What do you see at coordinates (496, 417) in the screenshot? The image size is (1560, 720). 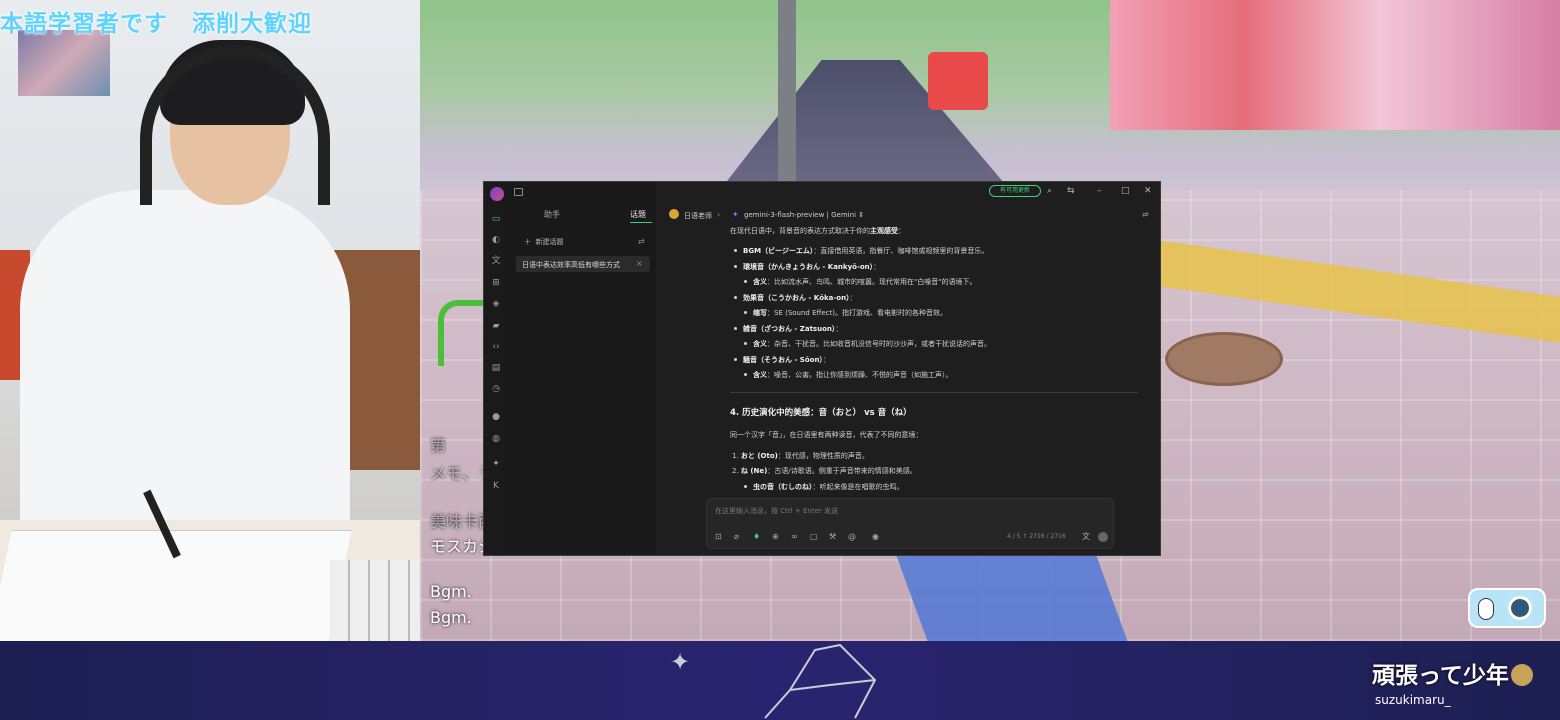 I see `planet-icon: ●` at bounding box center [496, 417].